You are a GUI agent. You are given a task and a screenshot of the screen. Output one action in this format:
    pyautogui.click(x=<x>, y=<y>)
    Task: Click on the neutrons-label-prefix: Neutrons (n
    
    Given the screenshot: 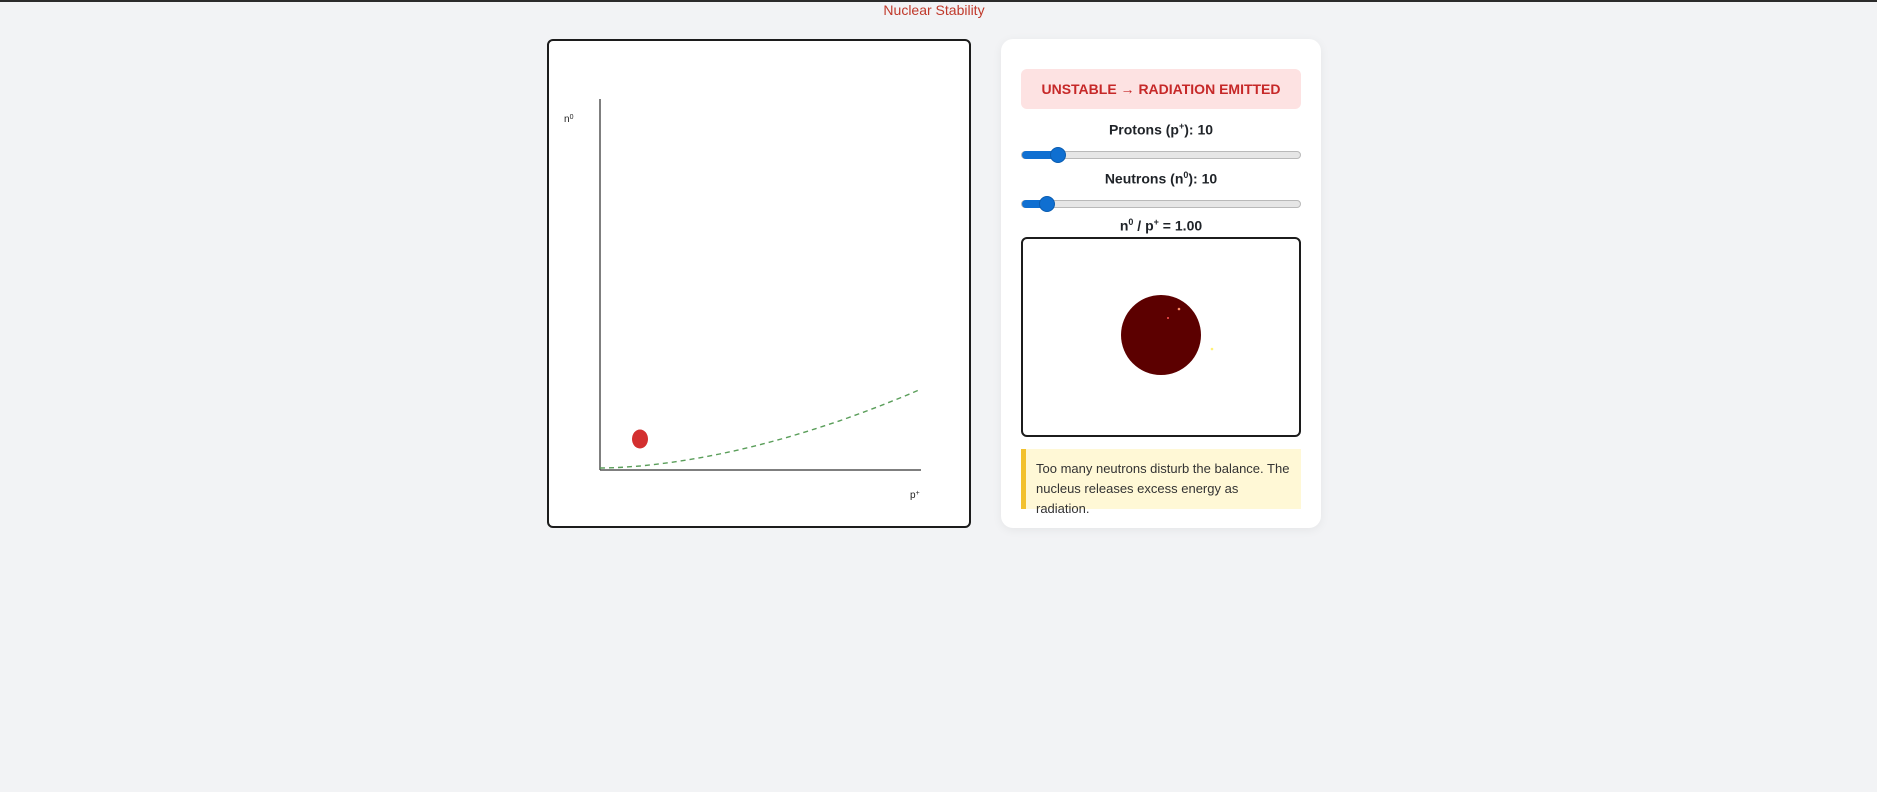 What is the action you would take?
    pyautogui.click(x=1144, y=178)
    